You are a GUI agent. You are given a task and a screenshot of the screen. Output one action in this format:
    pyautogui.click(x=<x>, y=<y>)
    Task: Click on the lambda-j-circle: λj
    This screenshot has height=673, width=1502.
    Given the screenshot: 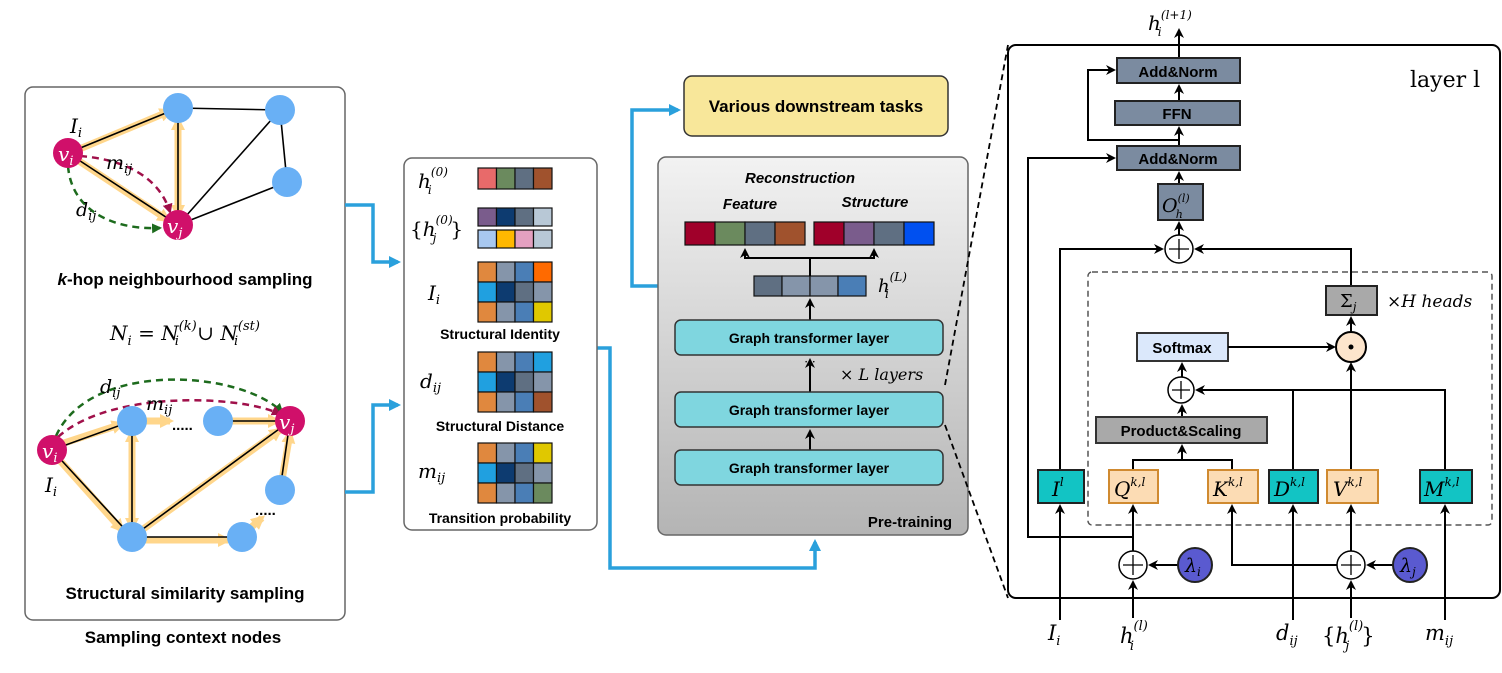 What is the action you would take?
    pyautogui.click(x=1410, y=565)
    